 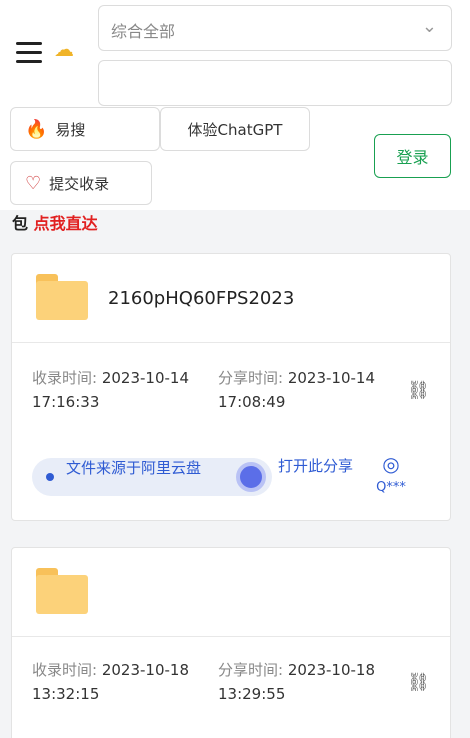 I want to click on search-field, so click(x=275, y=83).